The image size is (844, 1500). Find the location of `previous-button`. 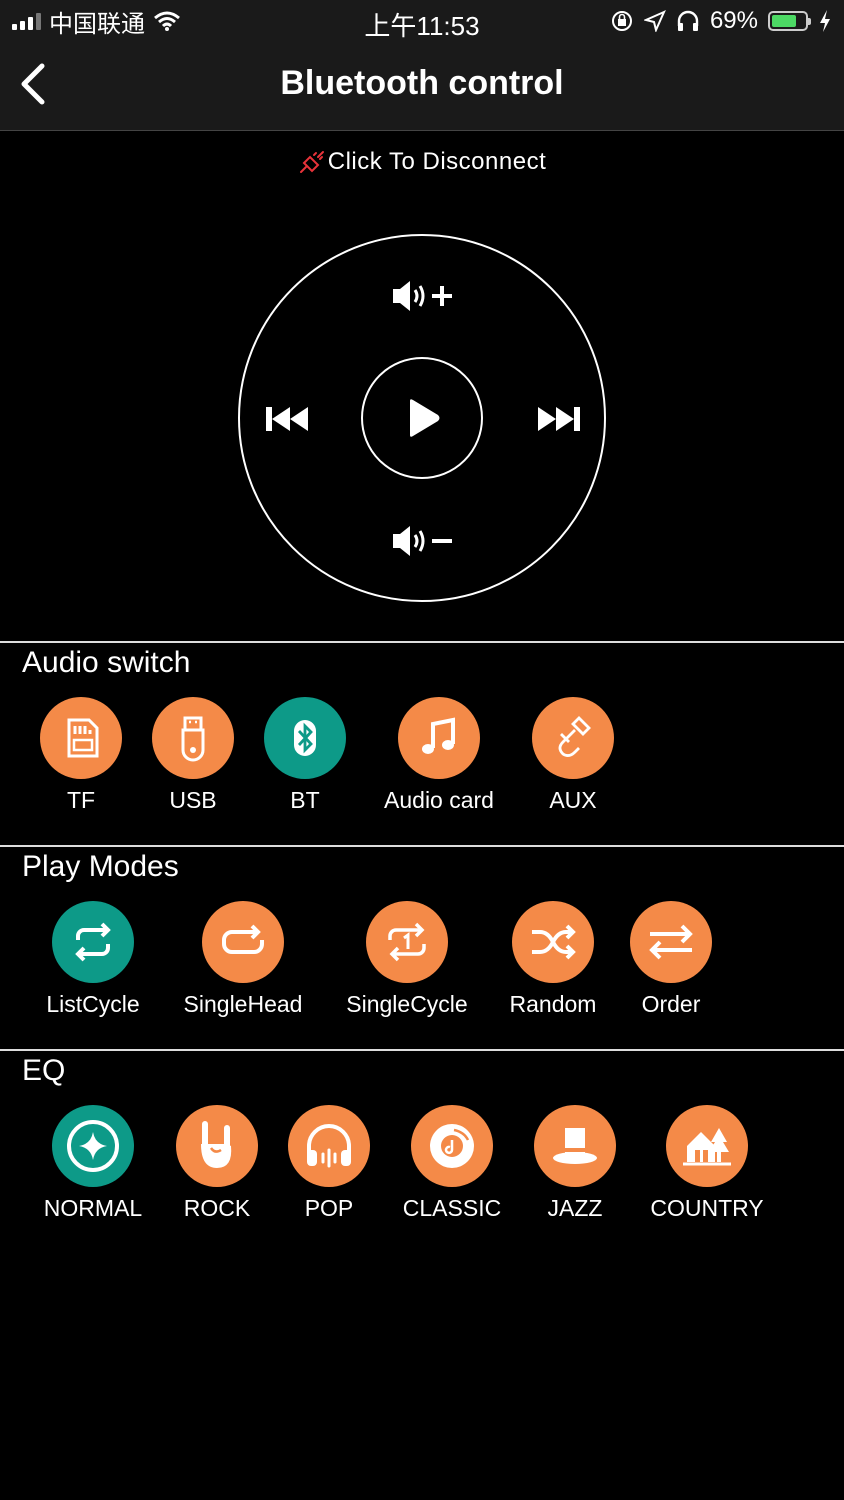

previous-button is located at coordinates (287, 419).